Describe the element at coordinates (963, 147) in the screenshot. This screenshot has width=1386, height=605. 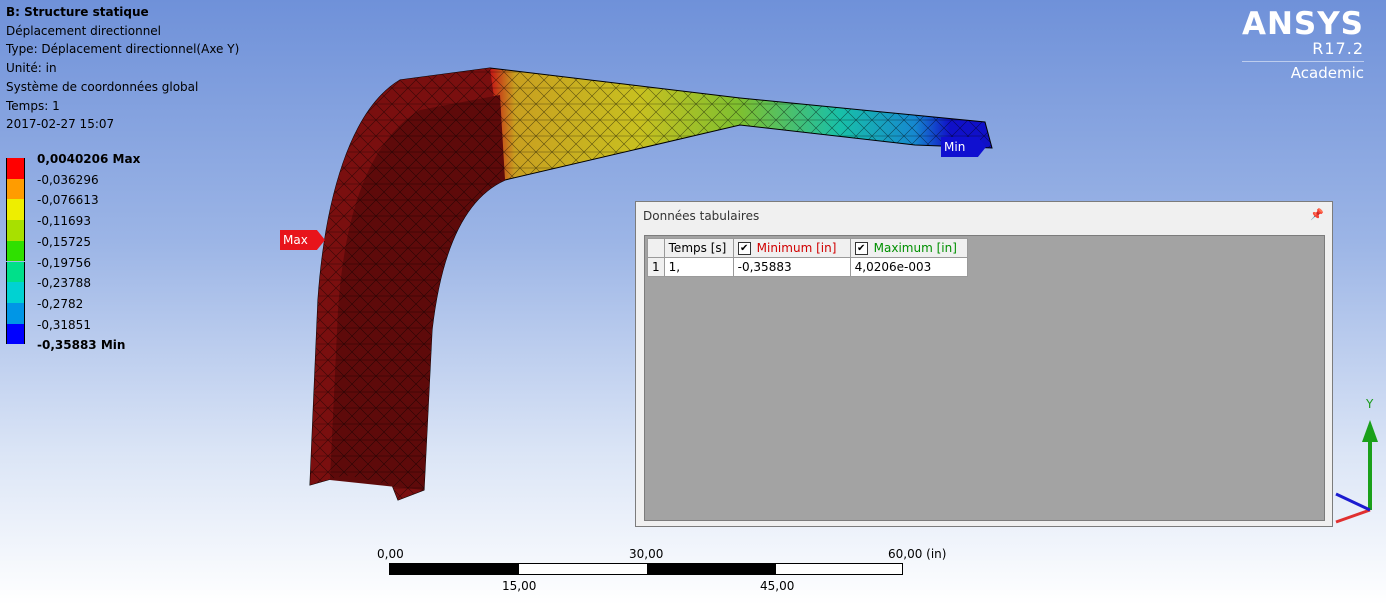
I see `min-probe-label: Min` at that location.